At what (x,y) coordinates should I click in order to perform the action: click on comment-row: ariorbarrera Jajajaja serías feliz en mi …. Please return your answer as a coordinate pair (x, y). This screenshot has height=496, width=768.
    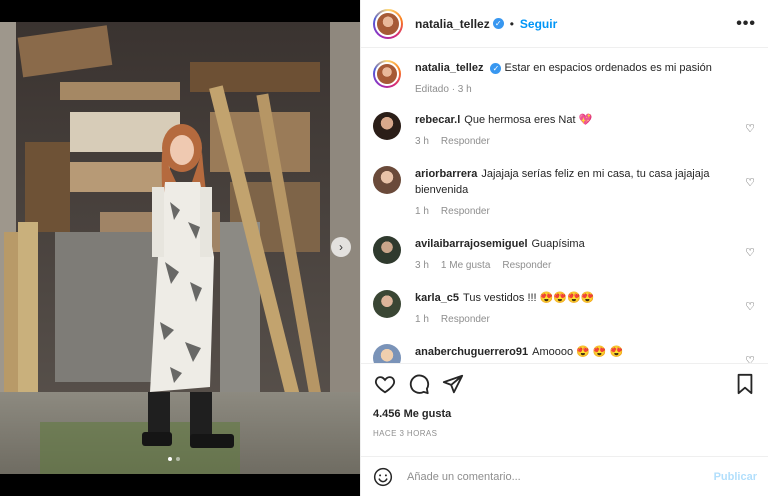
    Looking at the image, I should click on (565, 193).